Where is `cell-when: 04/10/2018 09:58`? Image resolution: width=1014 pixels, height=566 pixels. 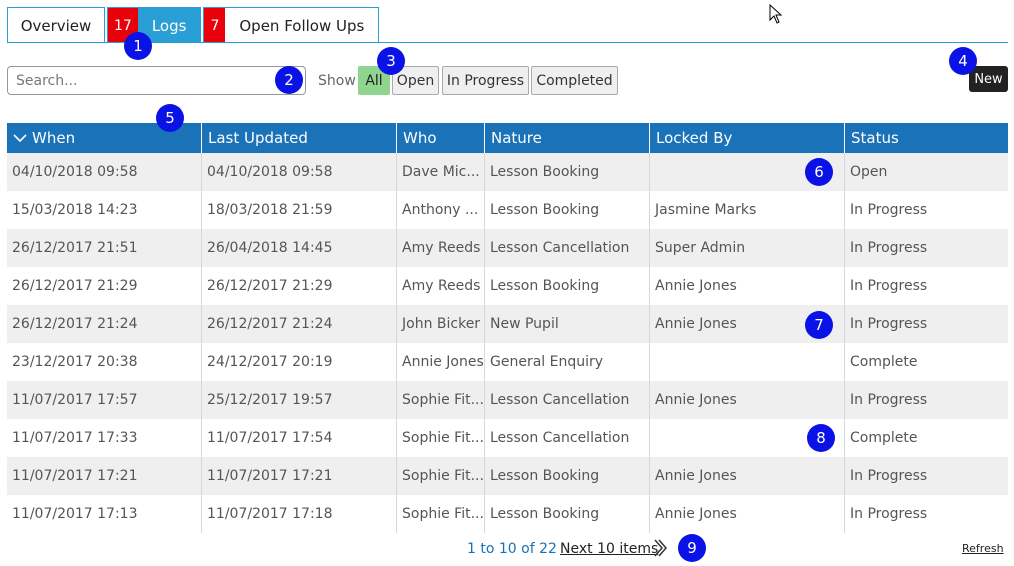
cell-when: 04/10/2018 09:58 is located at coordinates (104, 172).